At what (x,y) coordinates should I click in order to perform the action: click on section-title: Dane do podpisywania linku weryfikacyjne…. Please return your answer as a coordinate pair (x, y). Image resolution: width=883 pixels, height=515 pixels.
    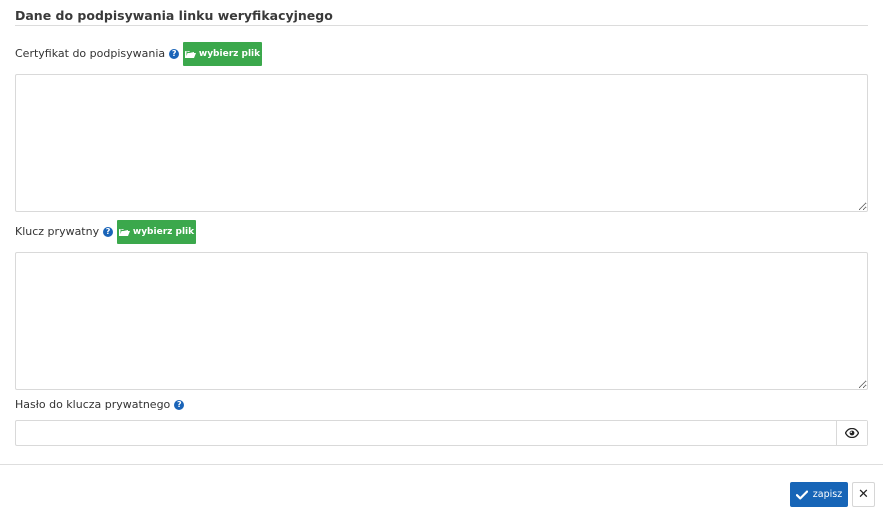
    Looking at the image, I should click on (174, 15).